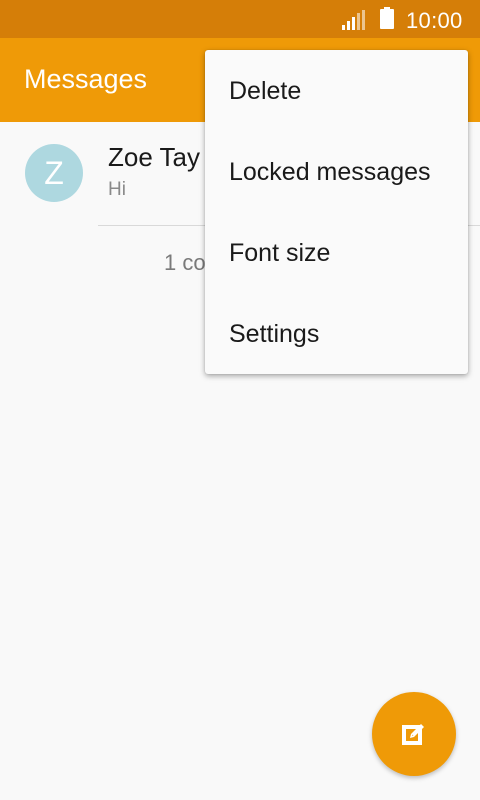 The width and height of the screenshot is (480, 800). Describe the element at coordinates (274, 334) in the screenshot. I see `menu-item-label: Settings` at that location.